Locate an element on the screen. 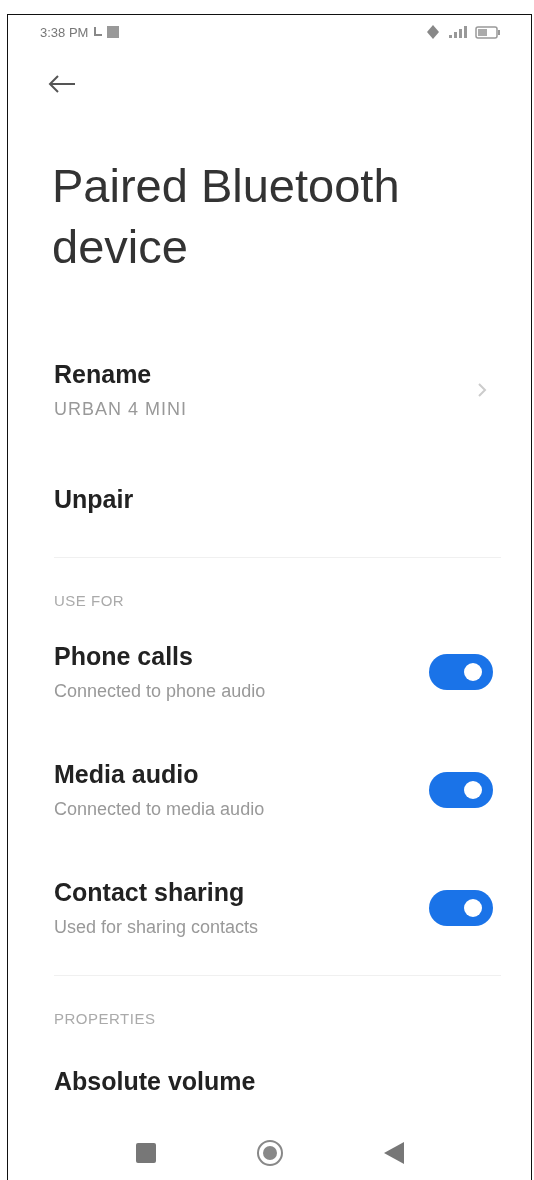  home-icon is located at coordinates (269, 1152).